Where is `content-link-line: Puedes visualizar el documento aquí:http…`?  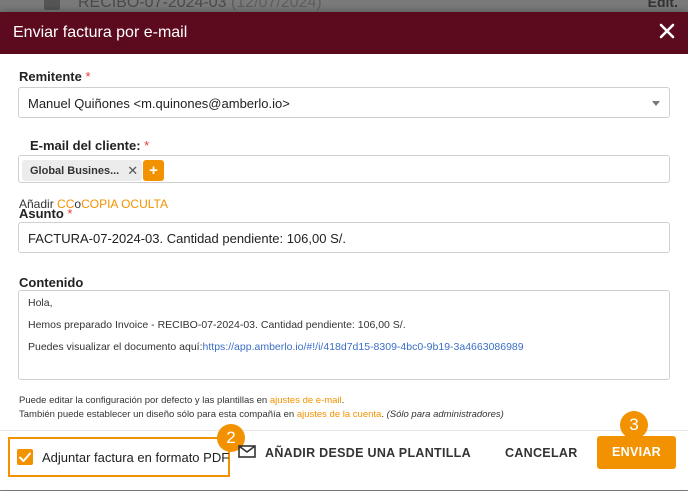
content-link-line: Puedes visualizar el documento aquí:http… is located at coordinates (276, 347).